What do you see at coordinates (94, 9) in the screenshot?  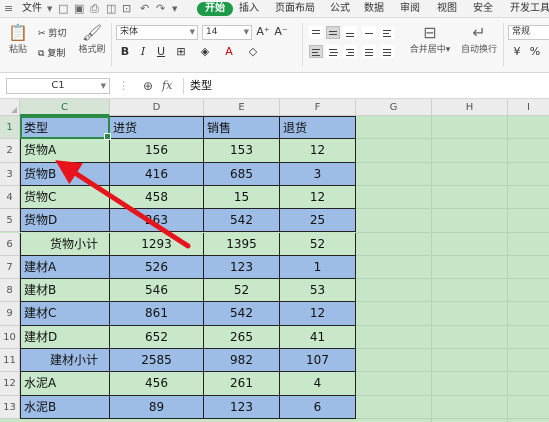 I see `print-icon: ⎙` at bounding box center [94, 9].